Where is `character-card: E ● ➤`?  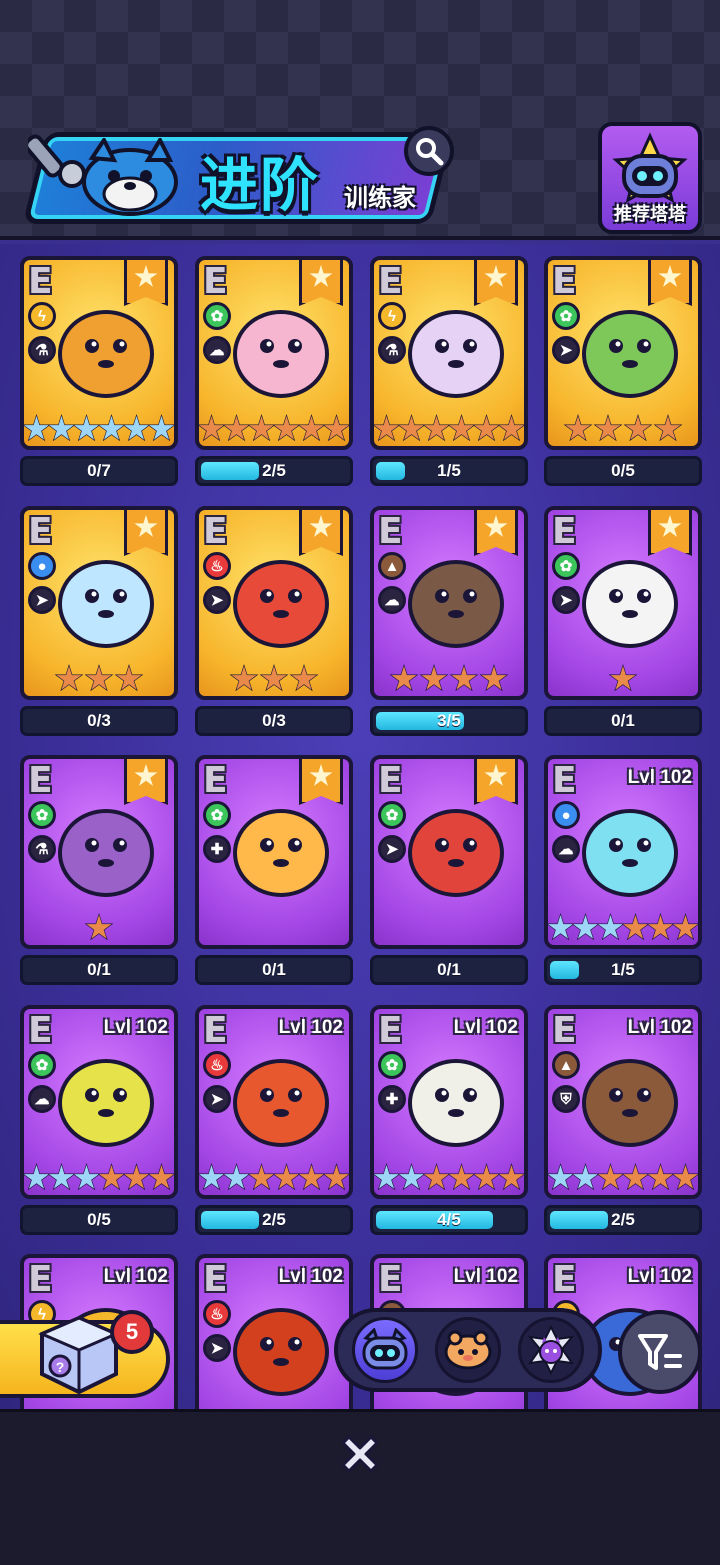 character-card: E ● ➤ is located at coordinates (99, 603).